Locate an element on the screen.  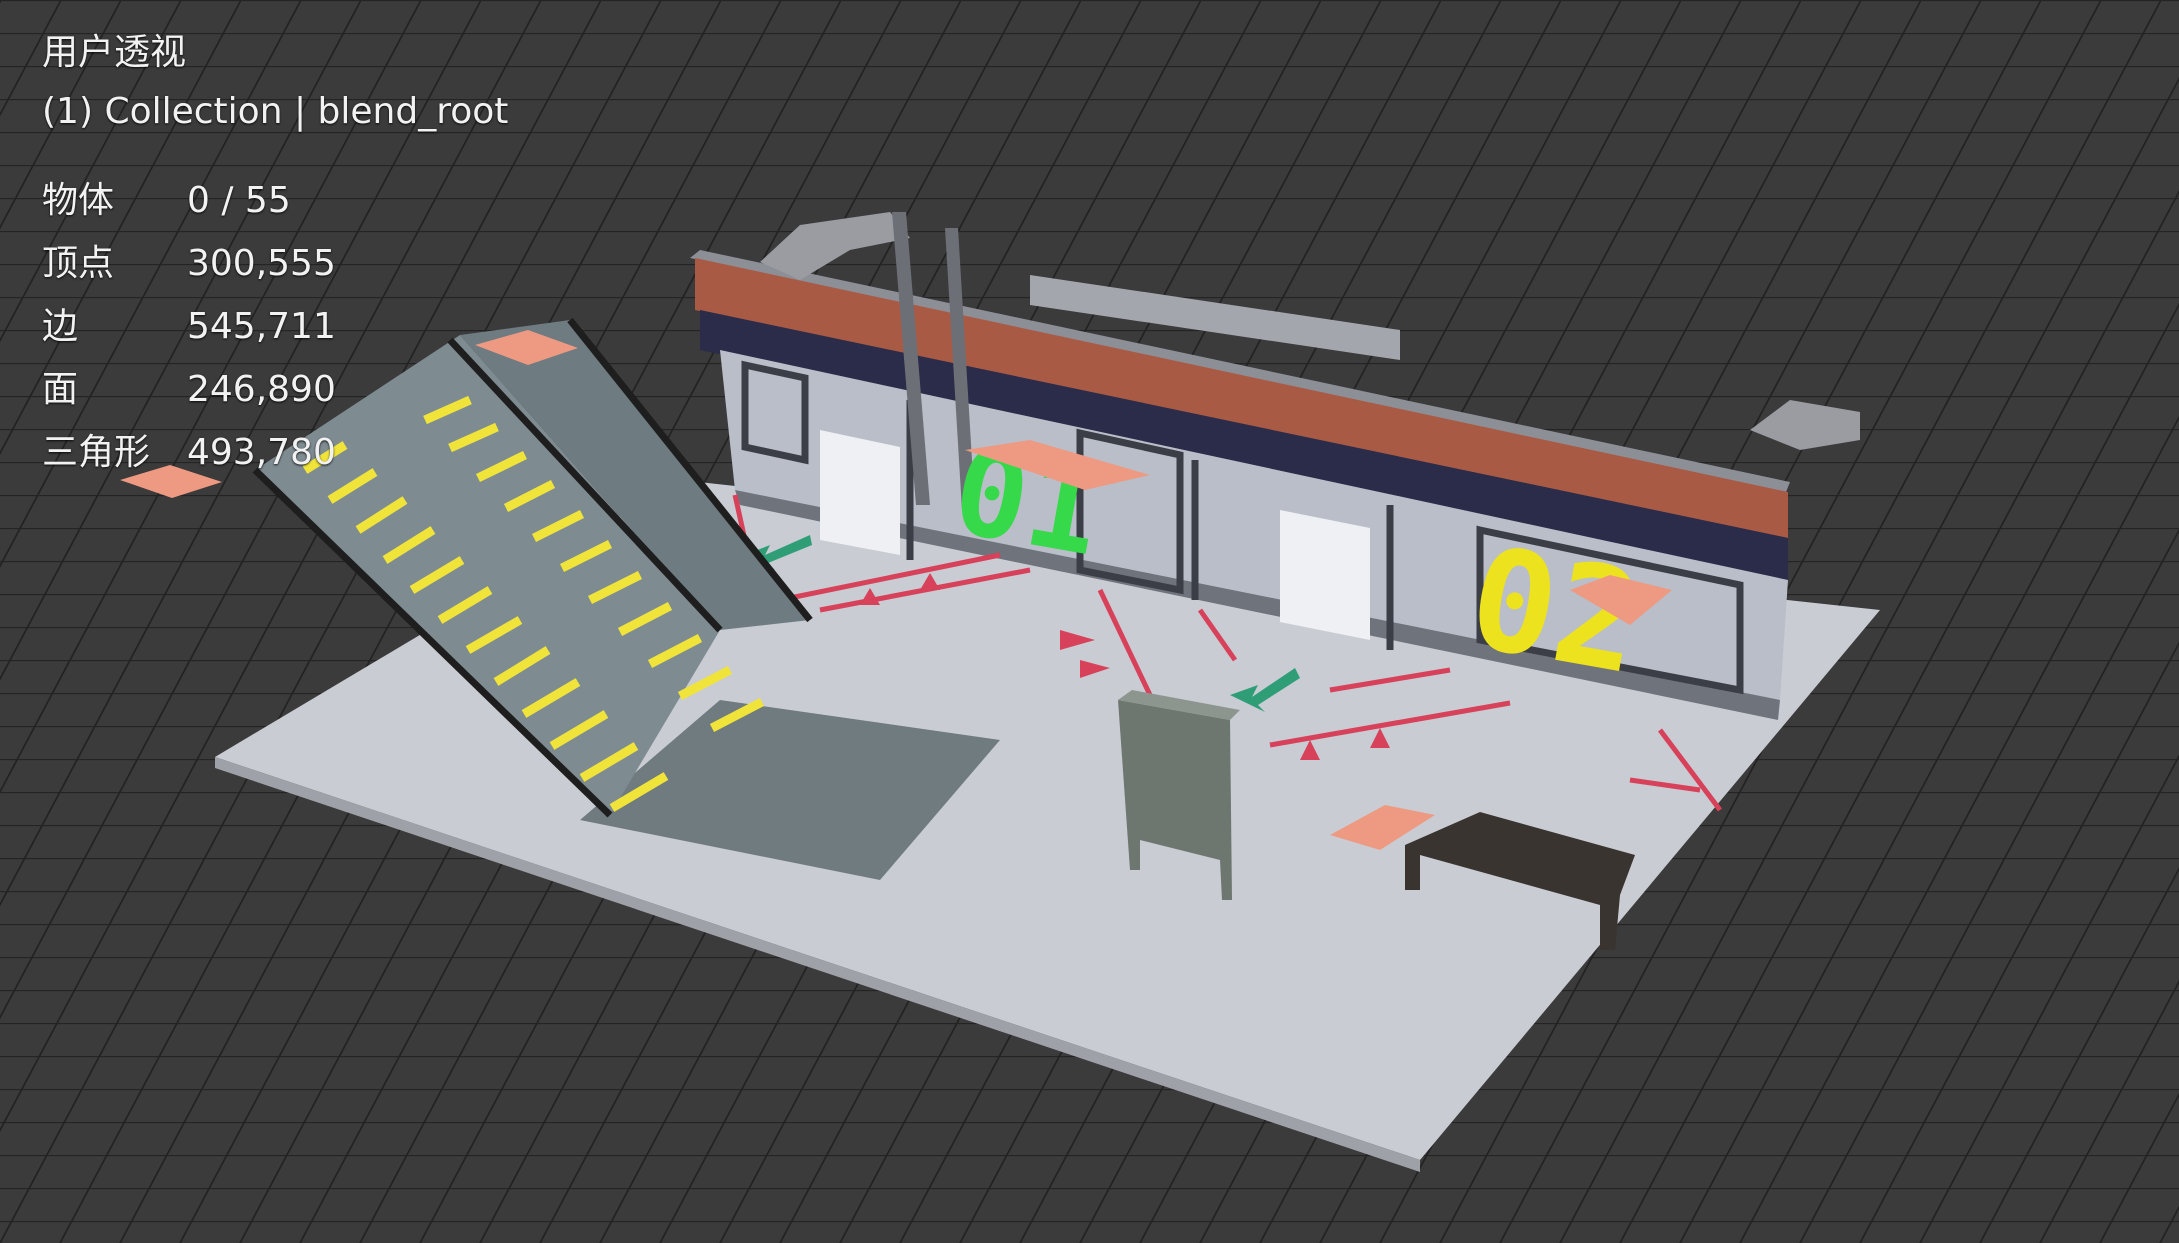
stat-edges-value: 545,711 is located at coordinates (261, 326).